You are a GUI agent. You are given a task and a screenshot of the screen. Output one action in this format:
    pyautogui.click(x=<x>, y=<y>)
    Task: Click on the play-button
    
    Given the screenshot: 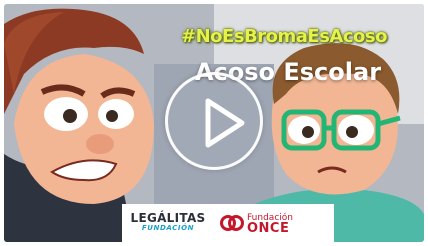 What is the action you would take?
    pyautogui.click(x=214, y=121)
    